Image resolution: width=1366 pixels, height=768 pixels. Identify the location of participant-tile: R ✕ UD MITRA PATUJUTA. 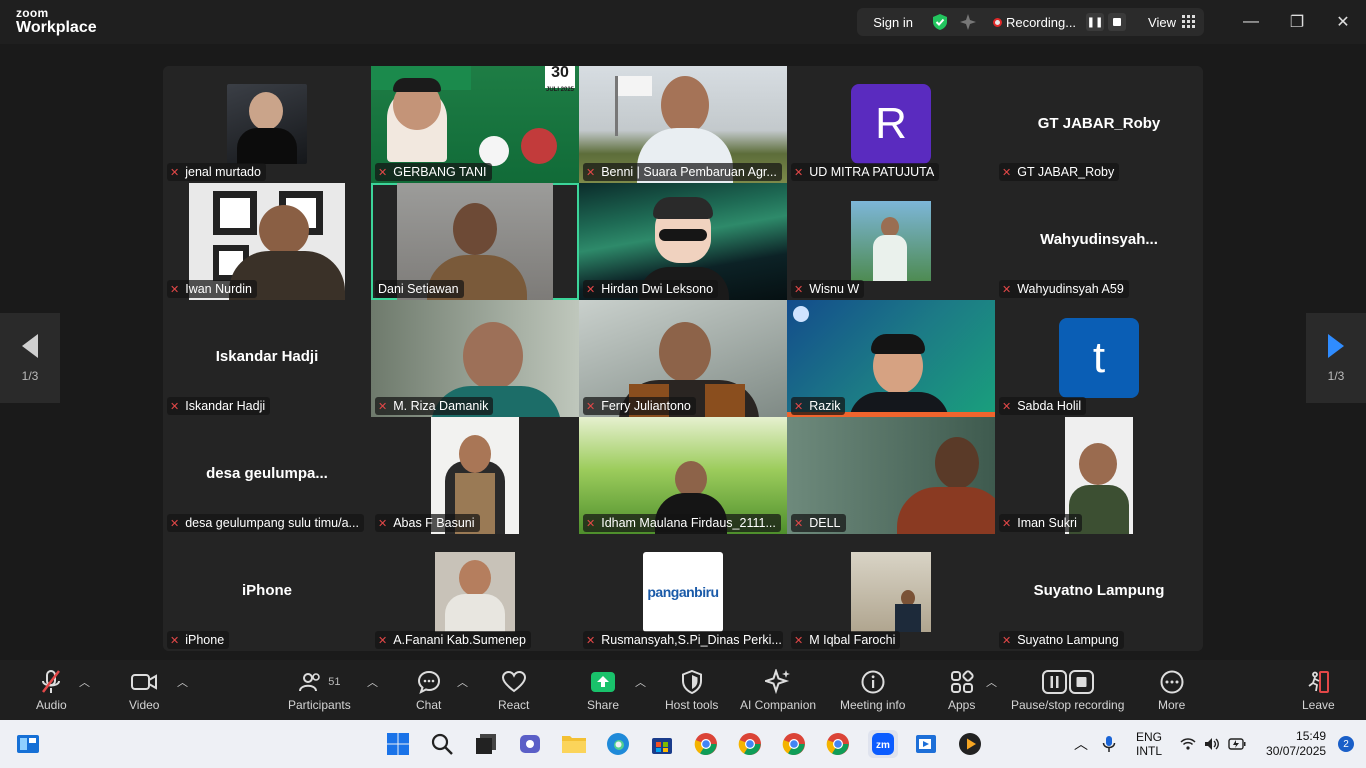
(891, 124).